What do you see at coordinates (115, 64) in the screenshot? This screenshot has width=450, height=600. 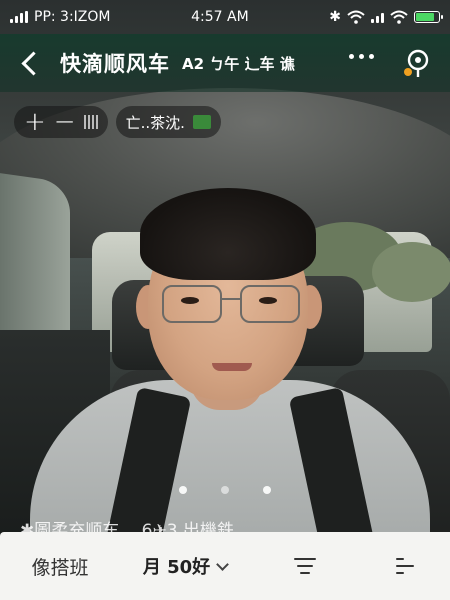 I see `page-title: 快滴顺风车` at bounding box center [115, 64].